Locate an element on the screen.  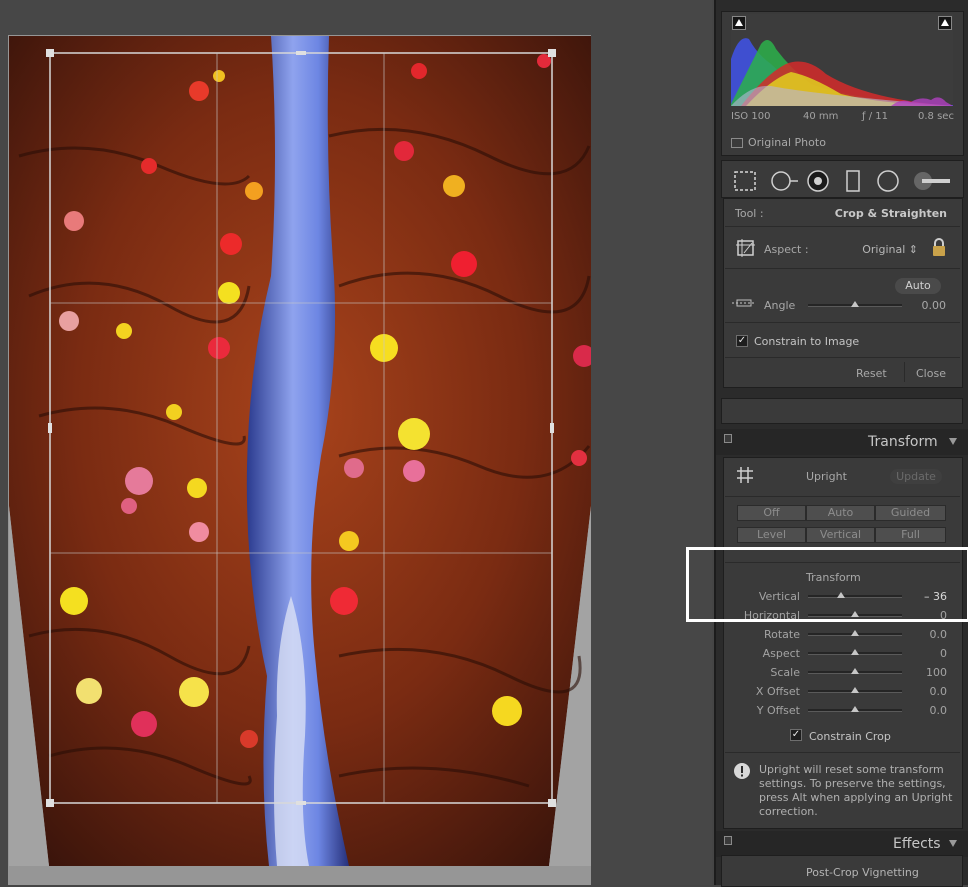
highlight-clipping-indicator is located at coordinates (945, 23).